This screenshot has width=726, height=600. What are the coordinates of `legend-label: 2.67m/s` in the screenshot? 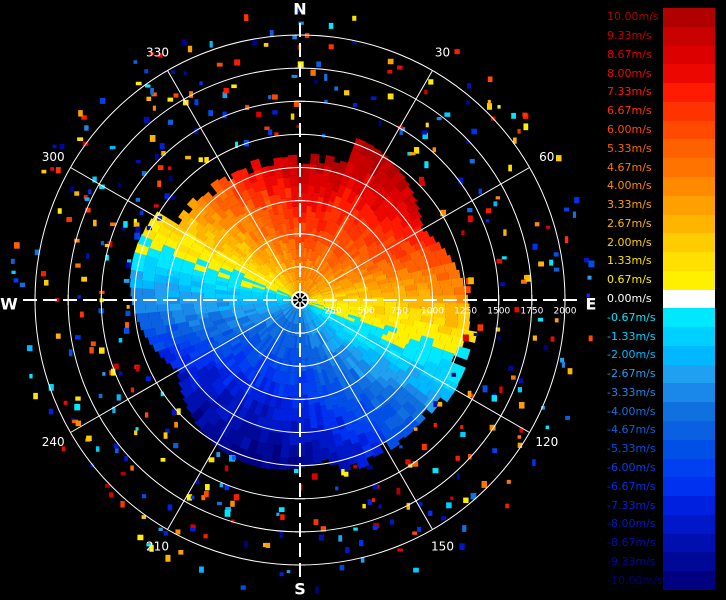 It's located at (629, 223).